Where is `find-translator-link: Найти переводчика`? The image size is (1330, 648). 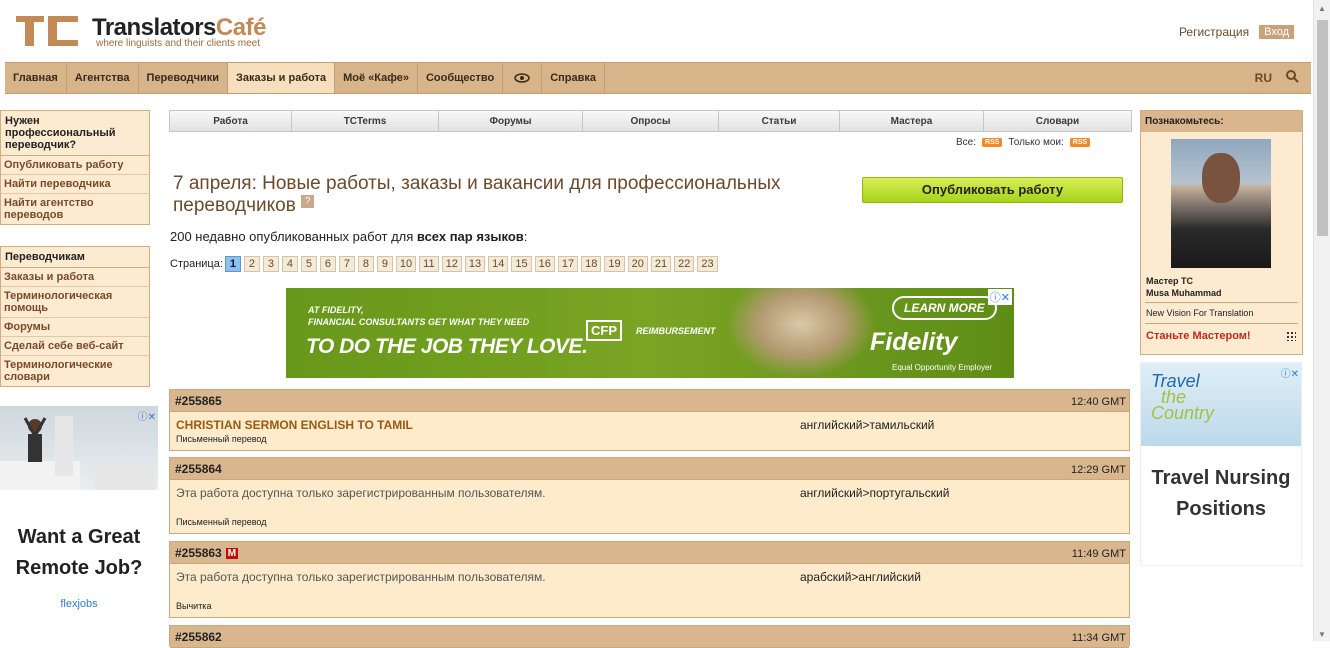
find-translator-link: Найти переводчика is located at coordinates (75, 184).